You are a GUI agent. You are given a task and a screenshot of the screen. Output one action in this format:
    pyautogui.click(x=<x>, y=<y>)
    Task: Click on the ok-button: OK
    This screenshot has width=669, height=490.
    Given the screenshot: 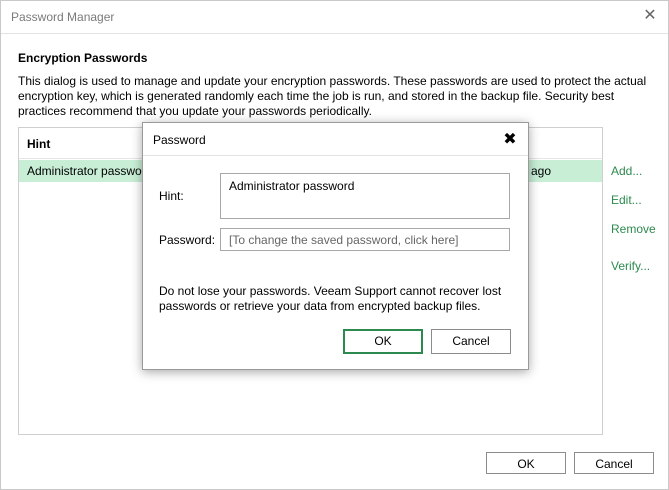 What is the action you would take?
    pyautogui.click(x=526, y=463)
    